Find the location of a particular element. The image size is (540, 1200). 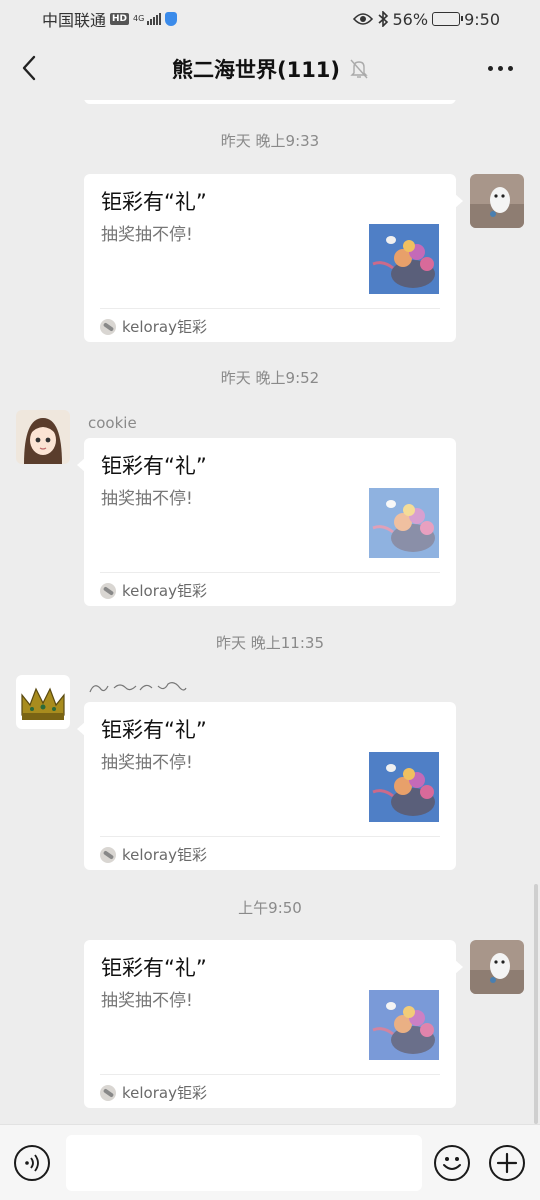

signal-icon is located at coordinates (154, 19).